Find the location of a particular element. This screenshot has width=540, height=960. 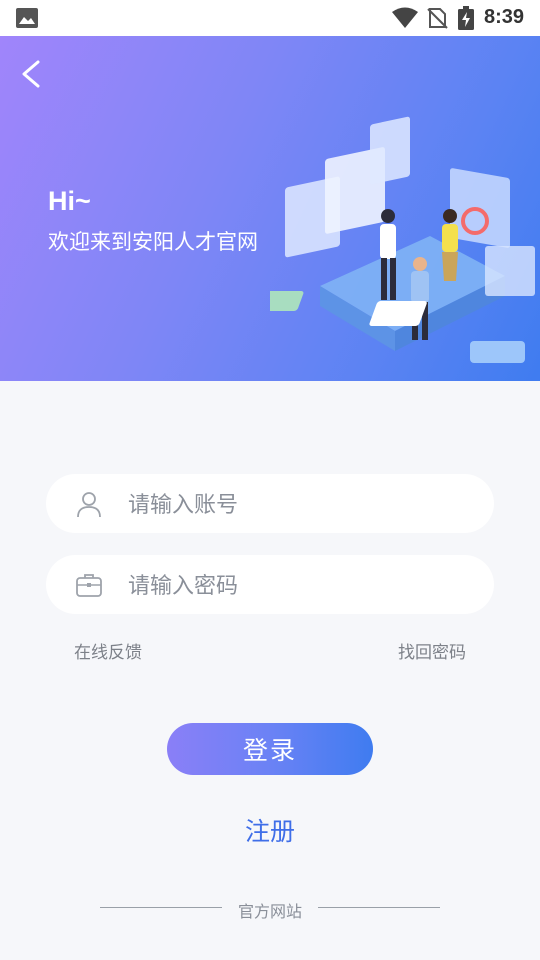

online-feedback-link: 在线反馈 is located at coordinates (108, 650).